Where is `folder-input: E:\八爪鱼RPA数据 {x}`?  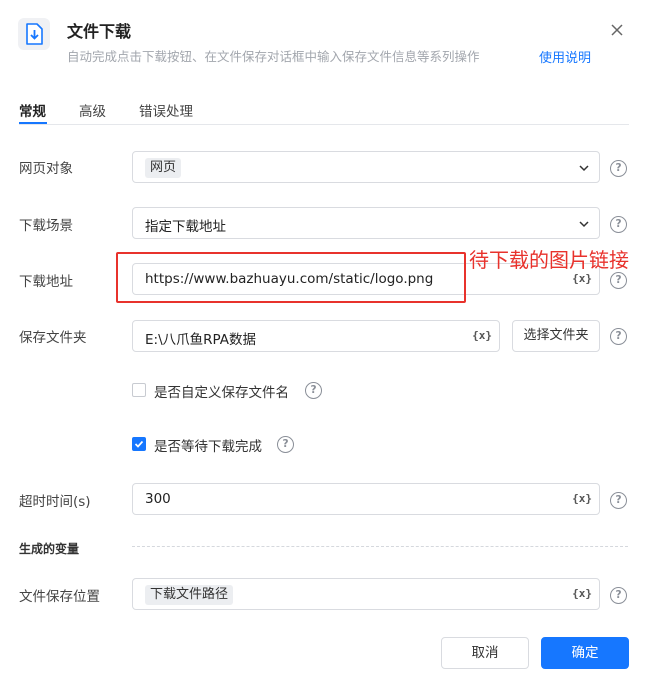 folder-input: E:\八爪鱼RPA数据 {x} is located at coordinates (316, 336).